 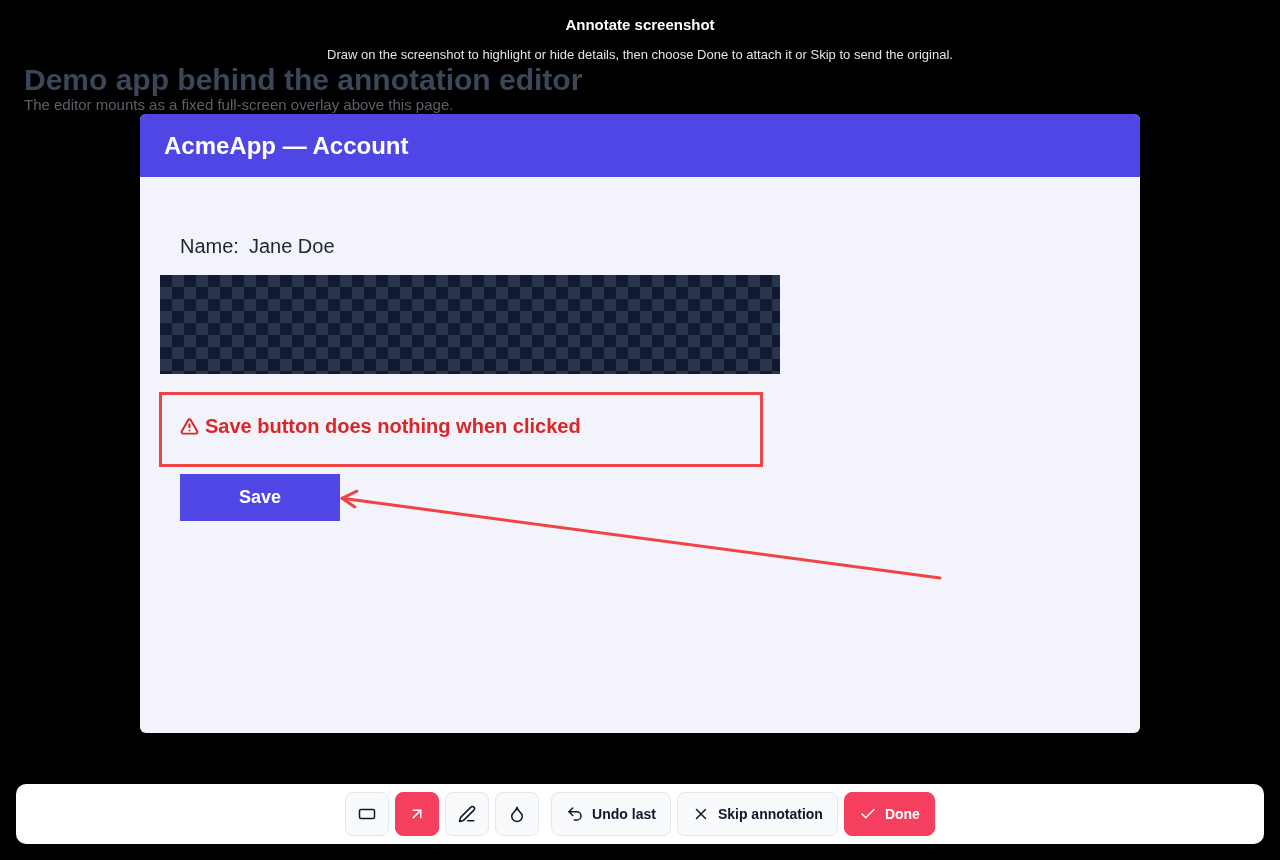 I want to click on rectangle-tool-button, so click(x=367, y=814).